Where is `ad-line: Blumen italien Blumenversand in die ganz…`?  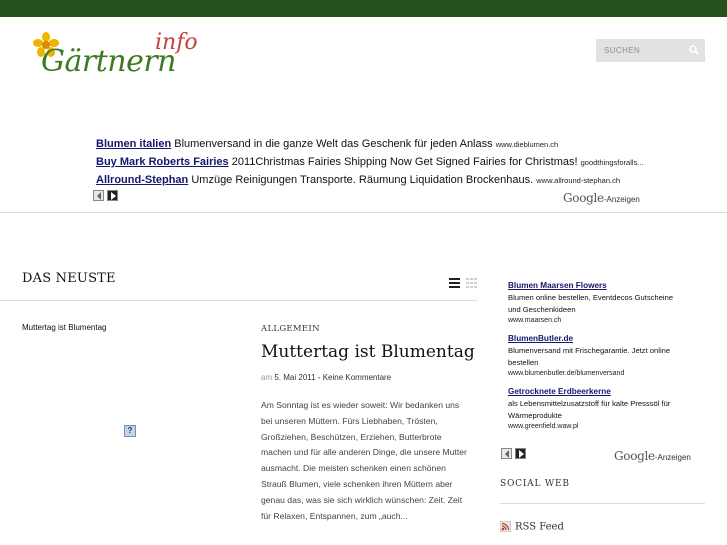
ad-line: Blumen italien Blumenversand in die ganz… is located at coordinates (376, 146).